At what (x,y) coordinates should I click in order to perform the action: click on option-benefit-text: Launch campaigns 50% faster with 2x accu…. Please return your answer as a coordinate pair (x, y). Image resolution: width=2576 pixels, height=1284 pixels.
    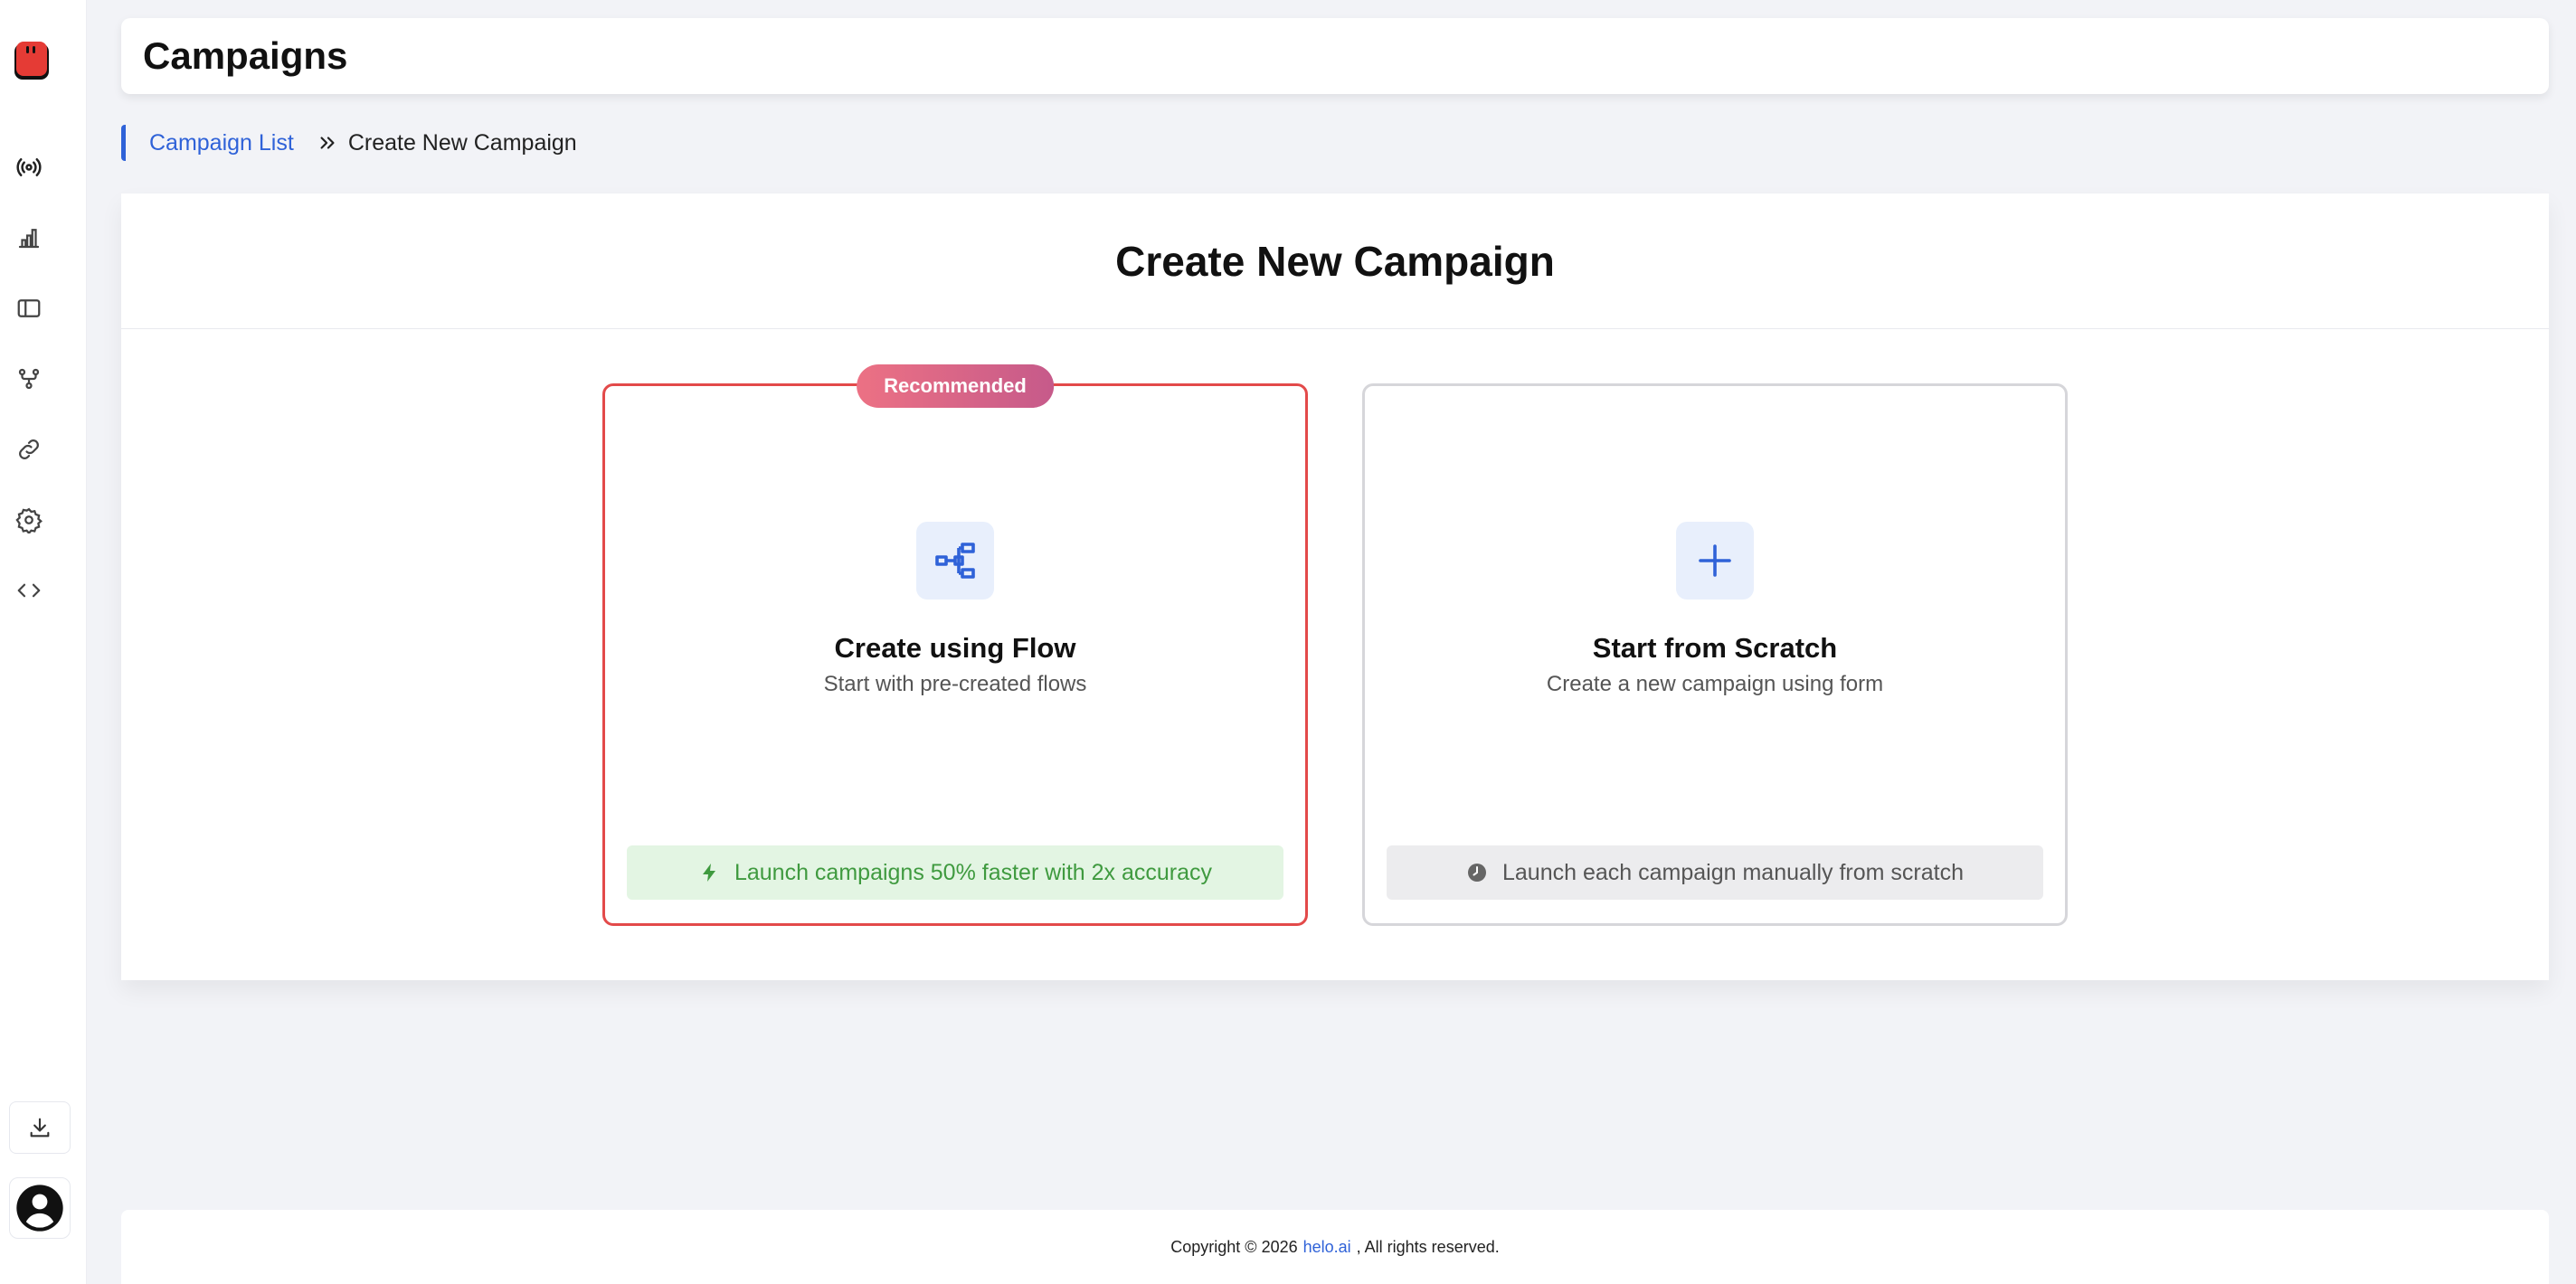
    Looking at the image, I should click on (974, 872).